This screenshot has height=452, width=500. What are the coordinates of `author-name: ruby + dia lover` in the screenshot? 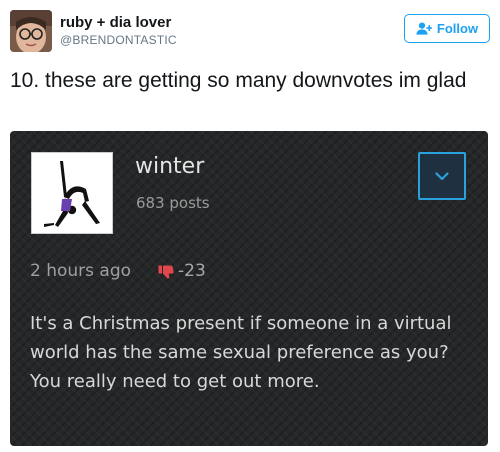 It's located at (115, 22).